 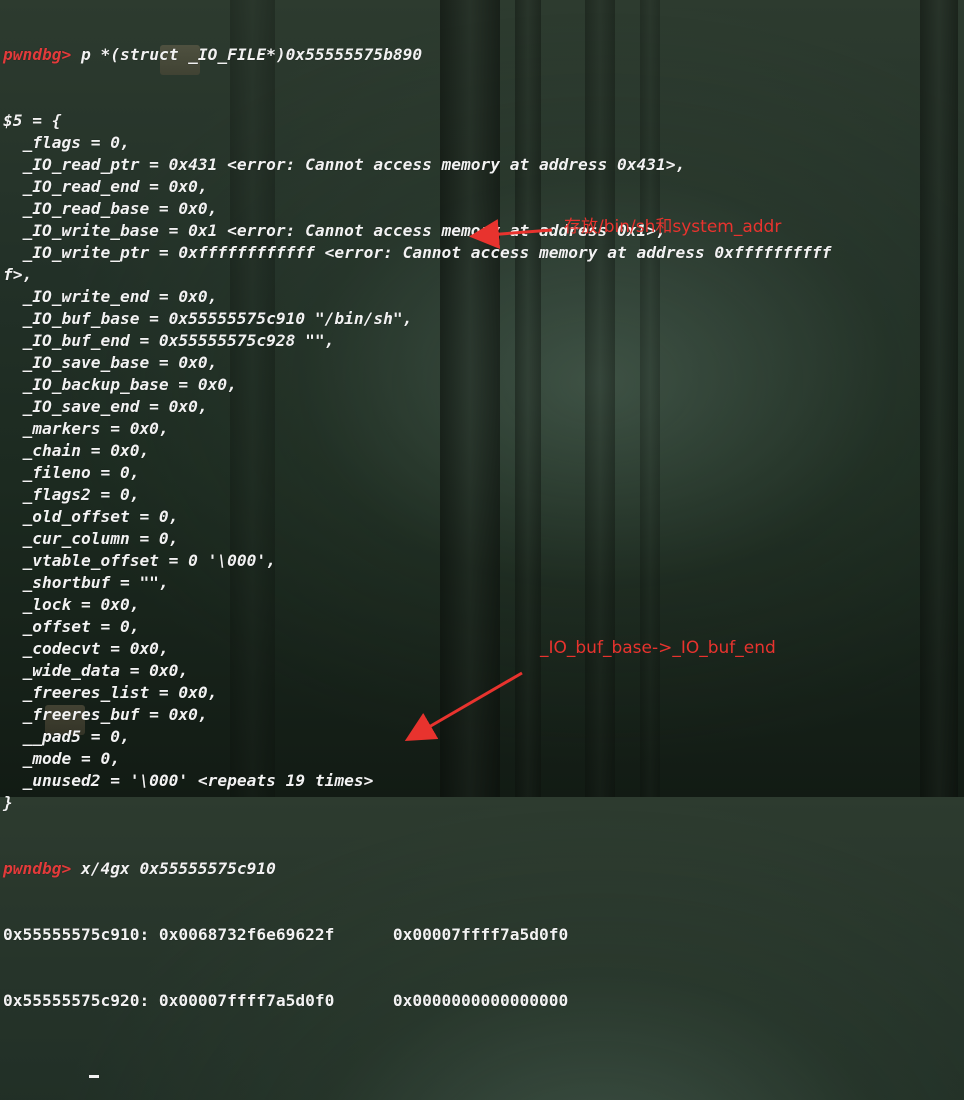 What do you see at coordinates (482, 869) in the screenshot?
I see `command-line-2: pwndbg> x/4gx 0x55555575c910` at bounding box center [482, 869].